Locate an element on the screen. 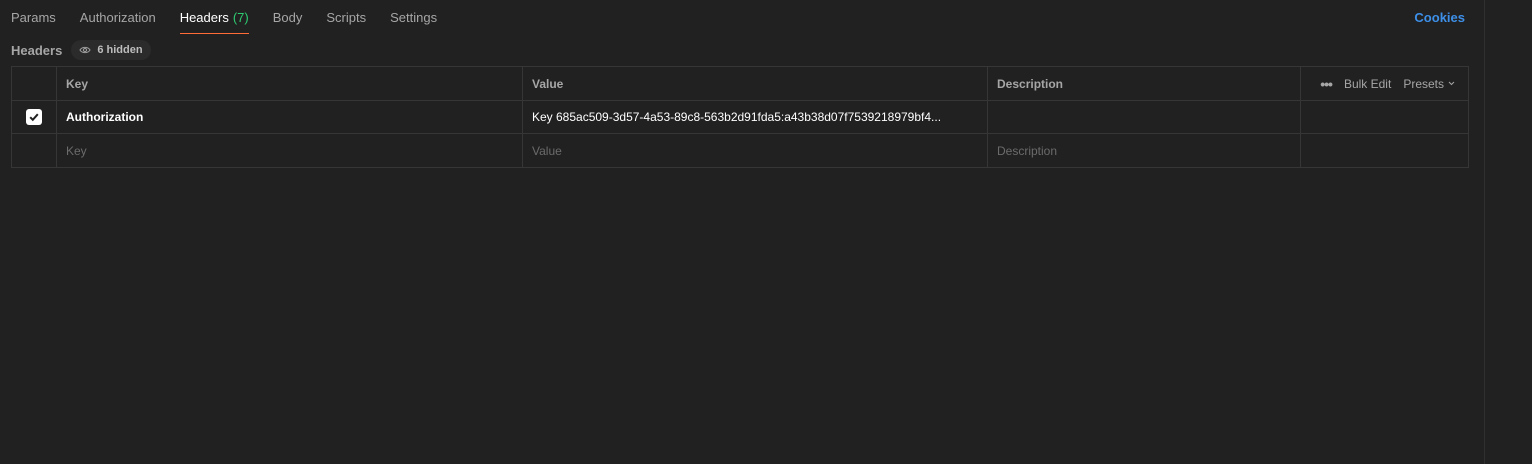 Image resolution: width=1532 pixels, height=464 pixels. presets-dropdown: Presets is located at coordinates (1429, 84).